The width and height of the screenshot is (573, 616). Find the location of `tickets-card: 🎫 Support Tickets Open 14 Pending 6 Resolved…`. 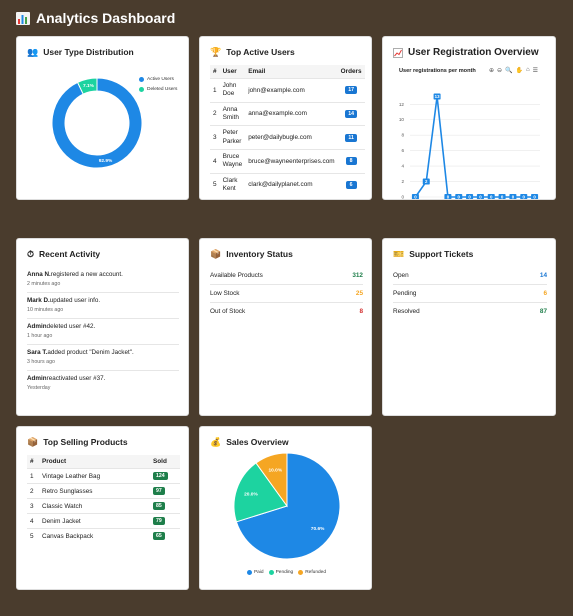

tickets-card: 🎫 Support Tickets Open 14 Pending 6 Resolved… is located at coordinates (469, 327).